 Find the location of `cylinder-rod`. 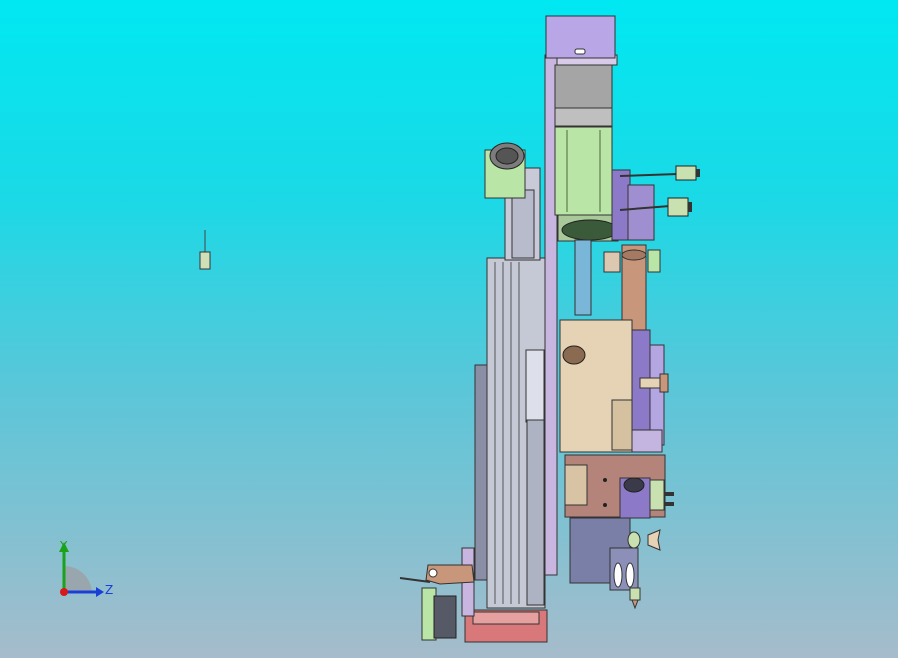

cylinder-rod is located at coordinates (583, 277).